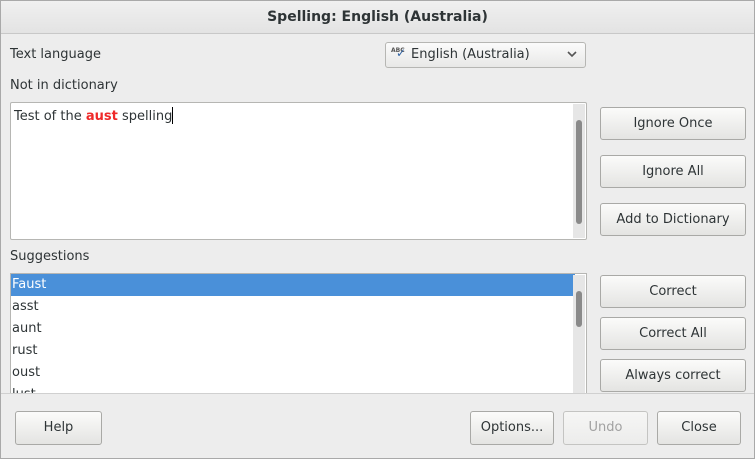  I want to click on text-language-label: Text language, so click(55, 54).